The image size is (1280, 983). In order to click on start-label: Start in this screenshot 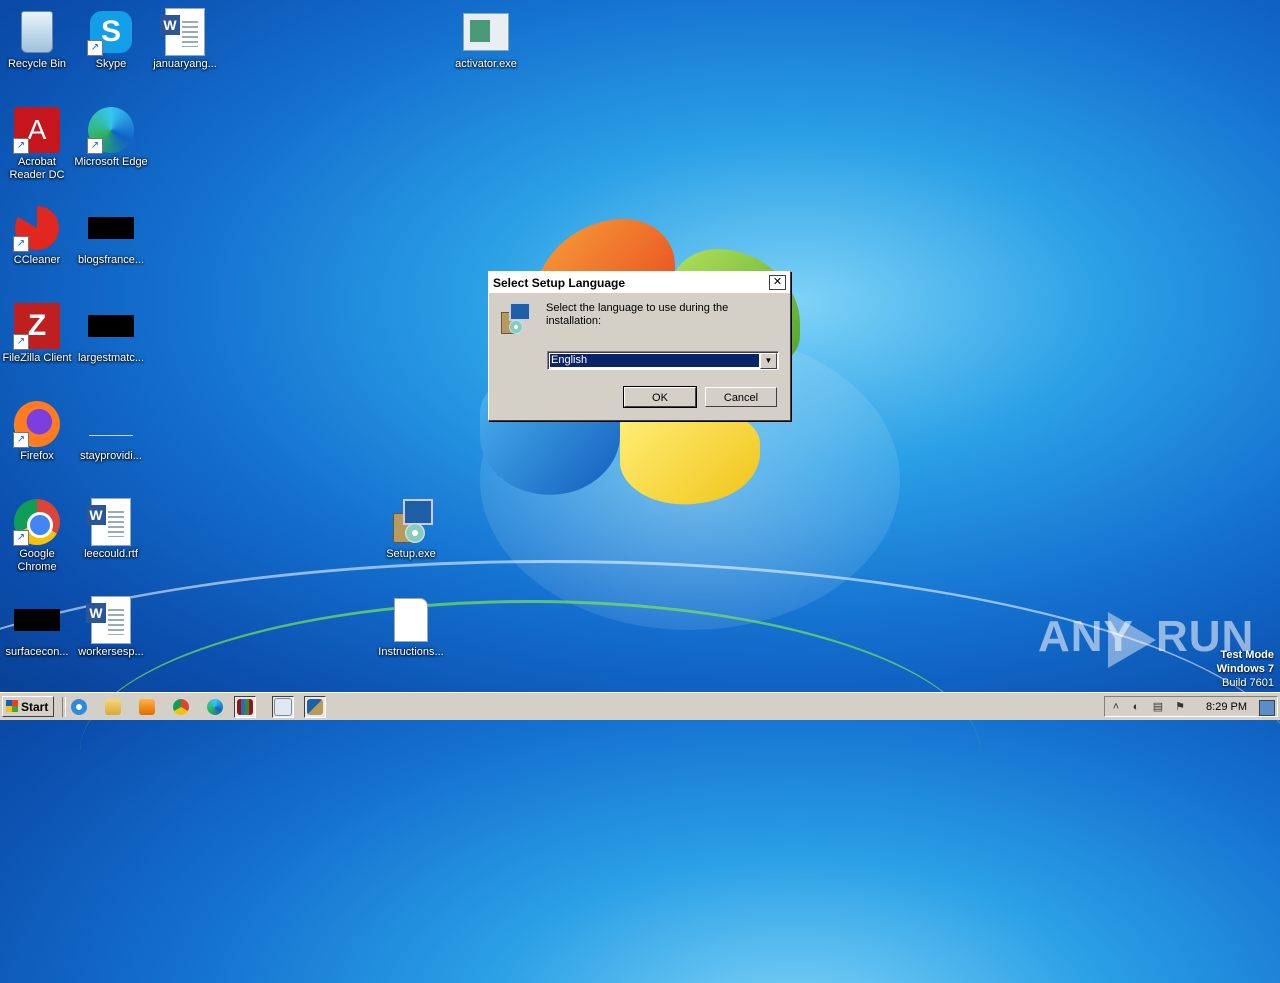, I will do `click(35, 707)`.